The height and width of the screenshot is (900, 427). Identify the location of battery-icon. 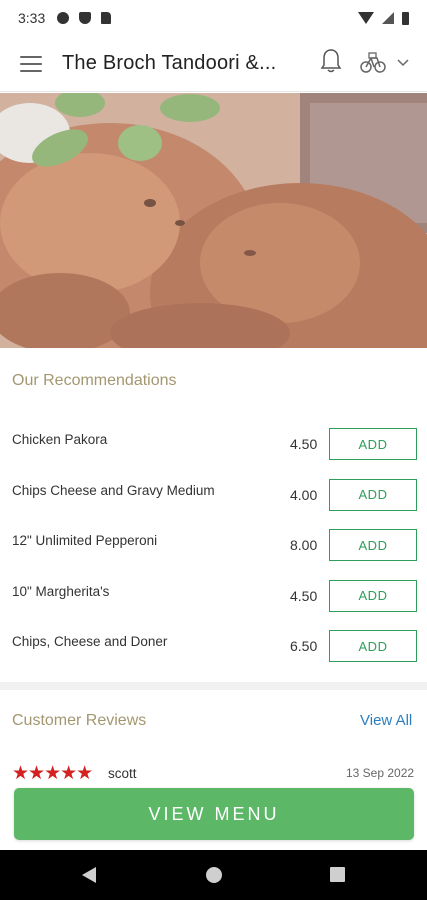
(405, 18).